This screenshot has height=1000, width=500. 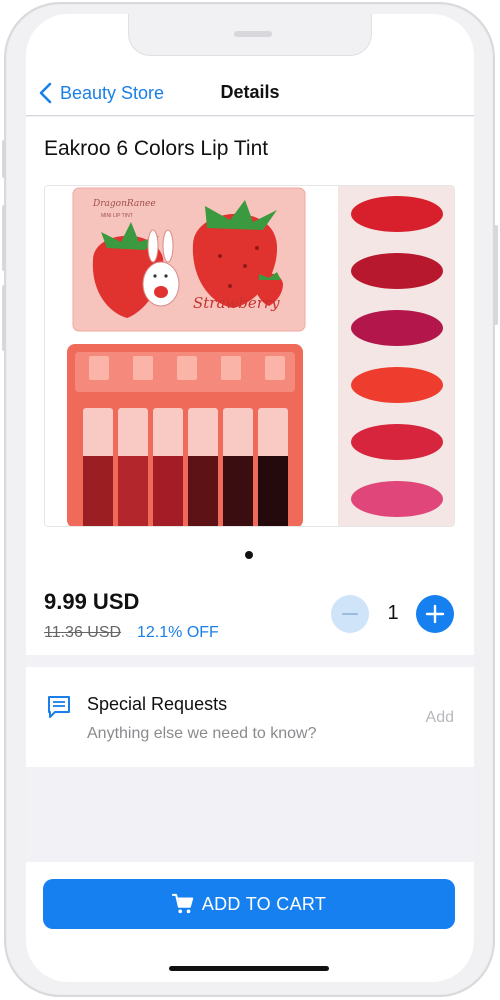 What do you see at coordinates (253, 34) in the screenshot?
I see `phone-speaker` at bounding box center [253, 34].